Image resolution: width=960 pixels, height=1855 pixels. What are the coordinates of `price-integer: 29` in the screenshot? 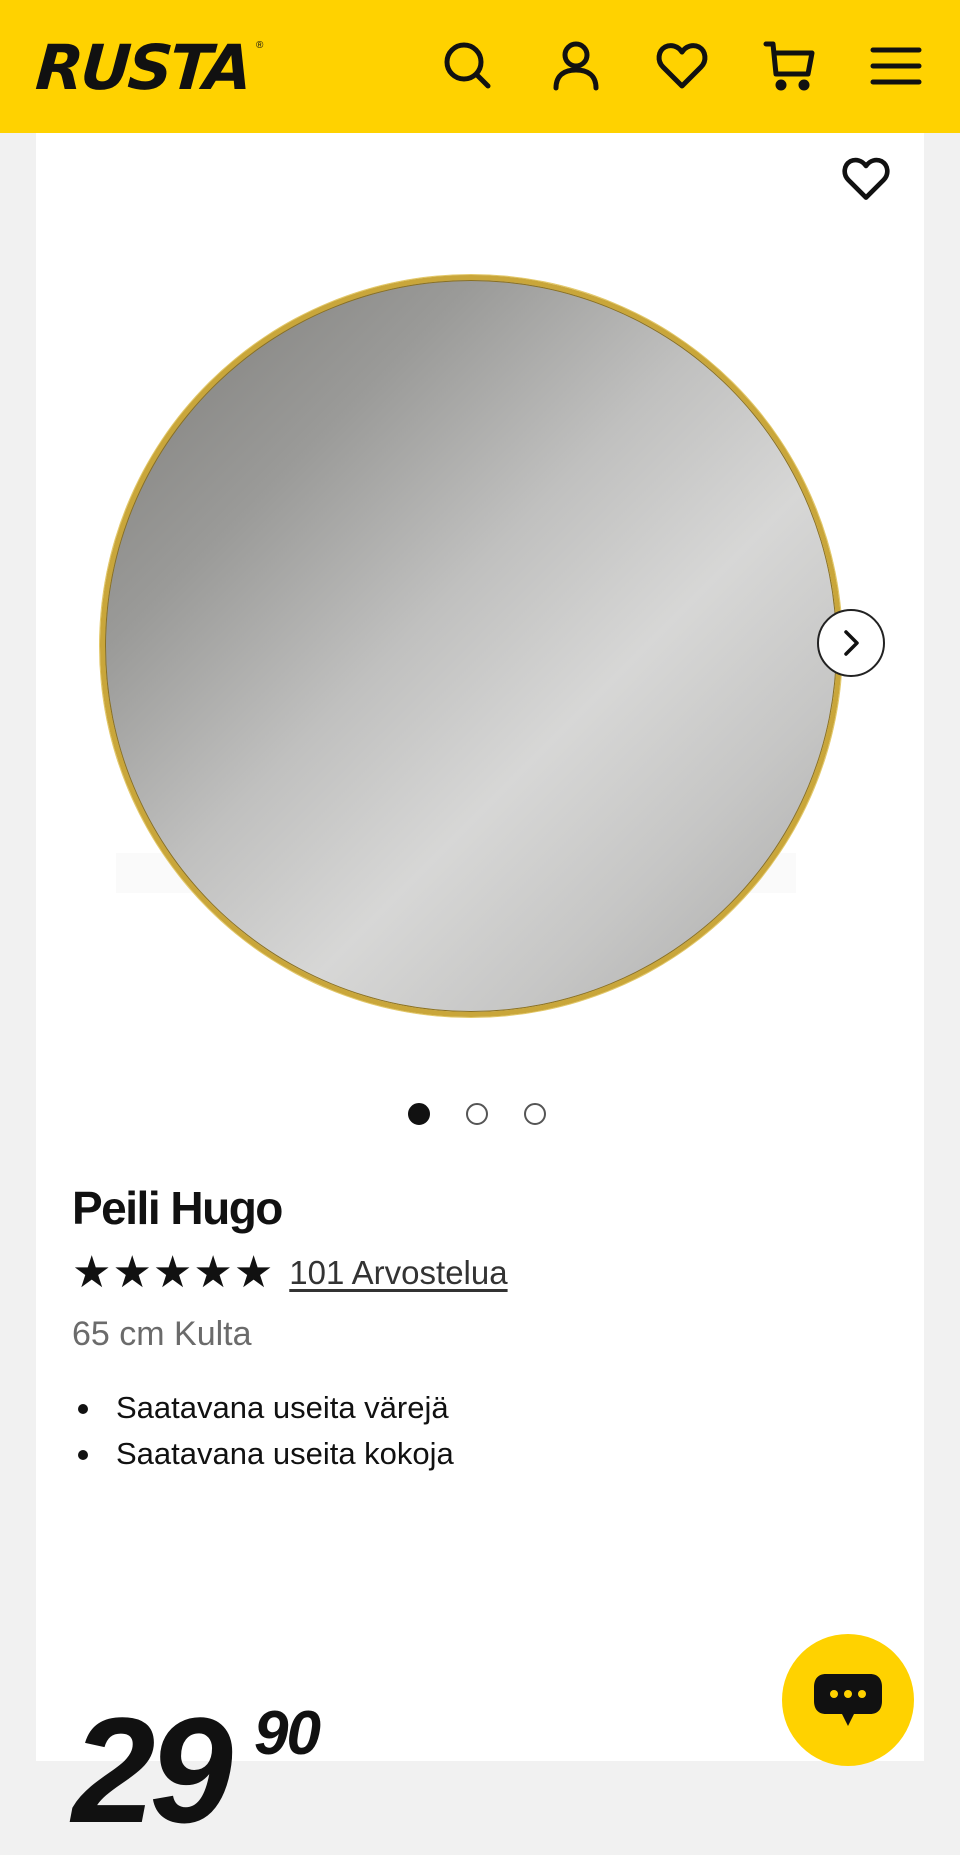 It's located at (152, 1770).